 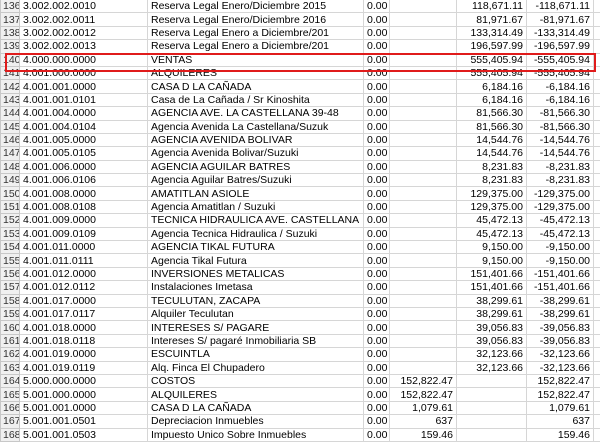 I want to click on description-cell: AGENCIA AVENIDA BOLIVAR, so click(x=256, y=139).